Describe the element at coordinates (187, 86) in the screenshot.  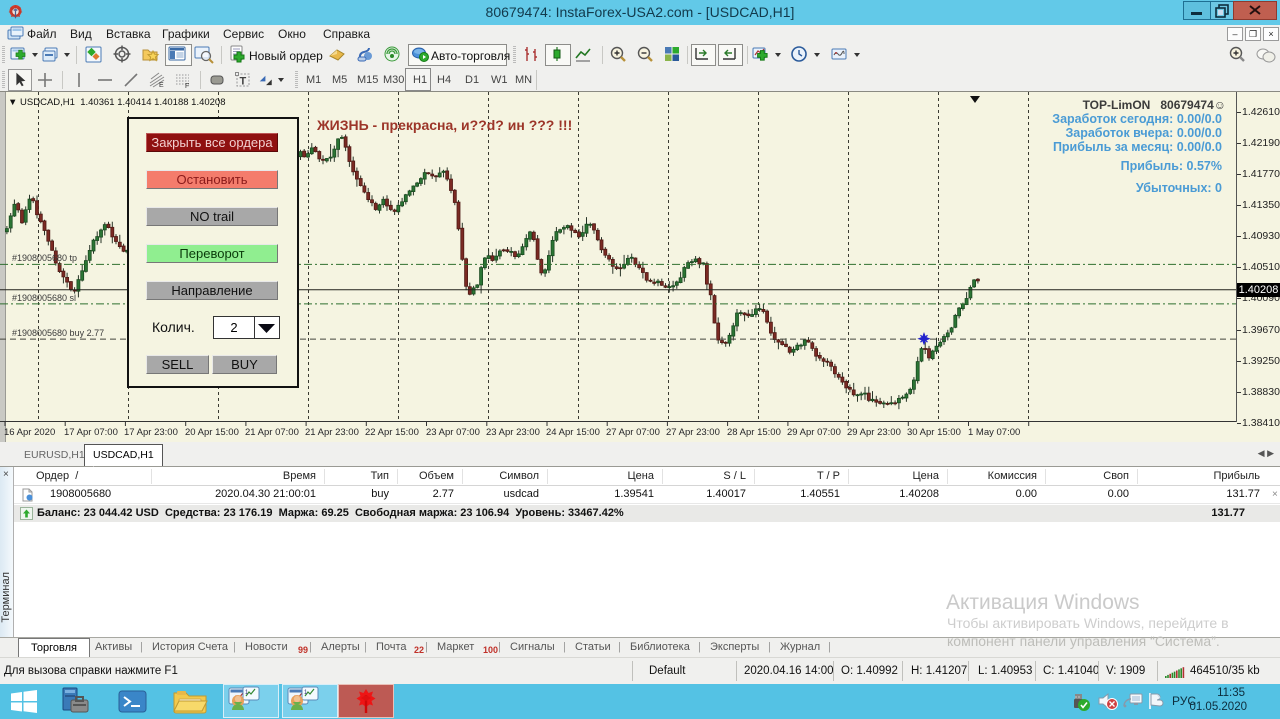
I see `svg-text: F` at that location.